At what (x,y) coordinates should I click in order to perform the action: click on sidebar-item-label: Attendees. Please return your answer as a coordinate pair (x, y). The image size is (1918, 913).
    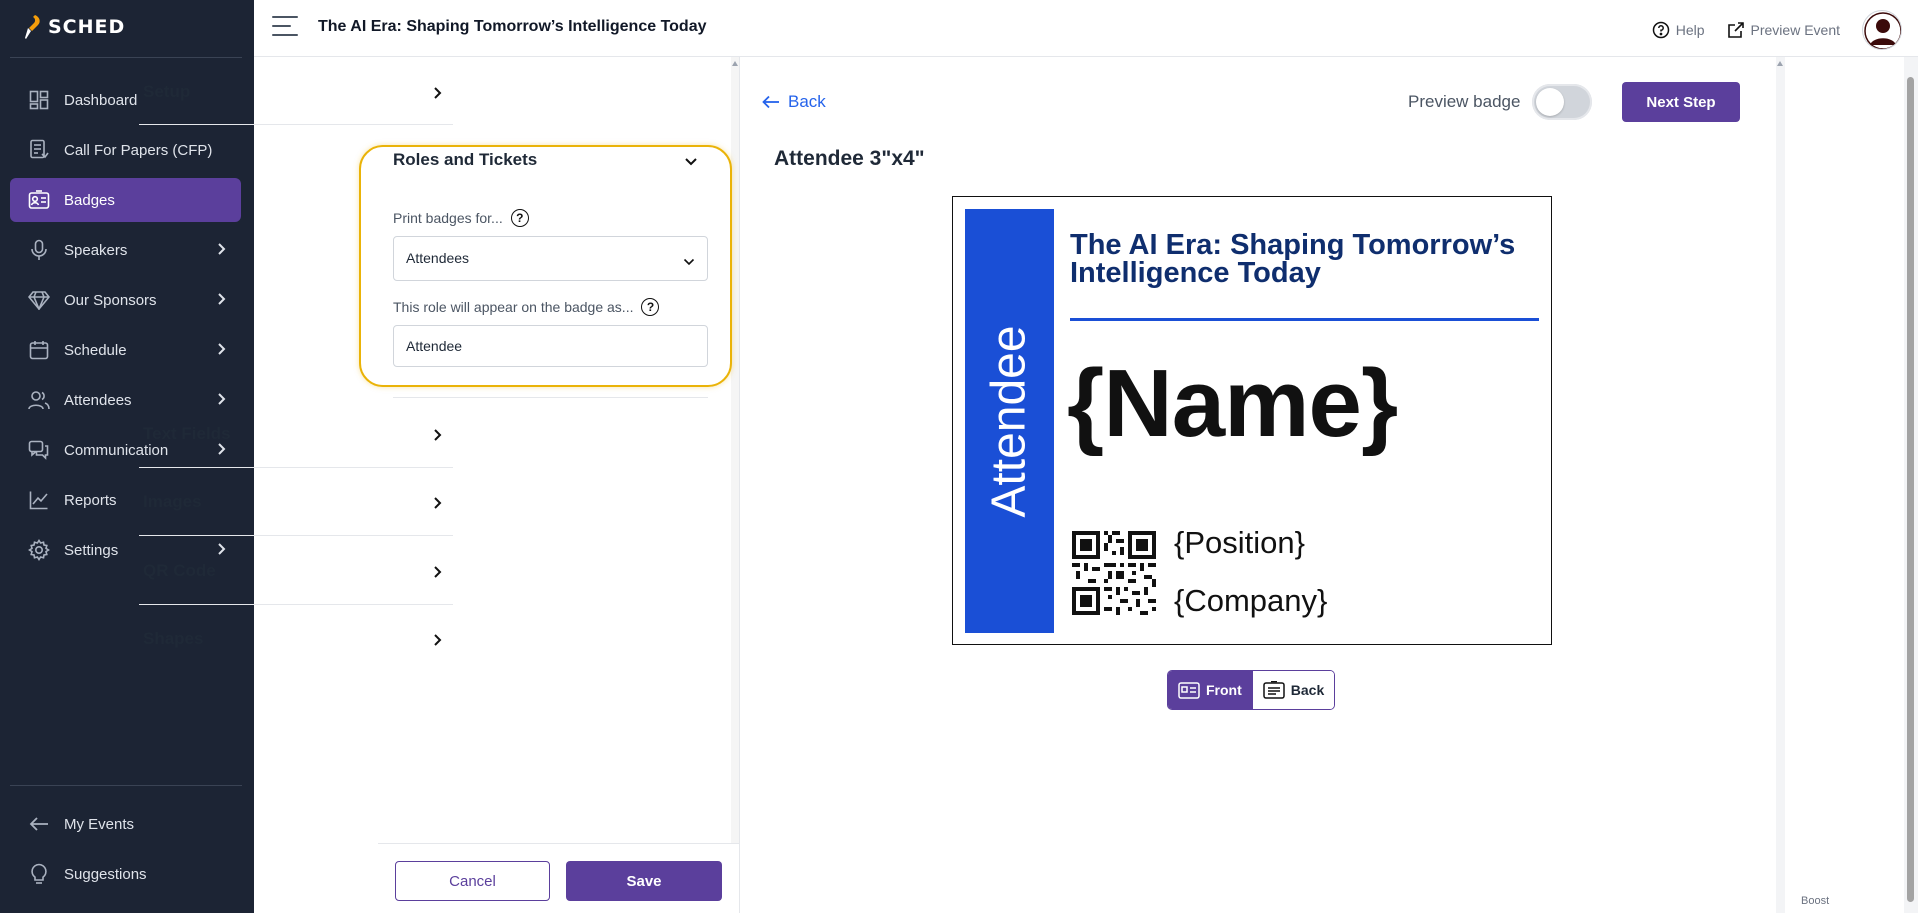
    Looking at the image, I should click on (98, 400).